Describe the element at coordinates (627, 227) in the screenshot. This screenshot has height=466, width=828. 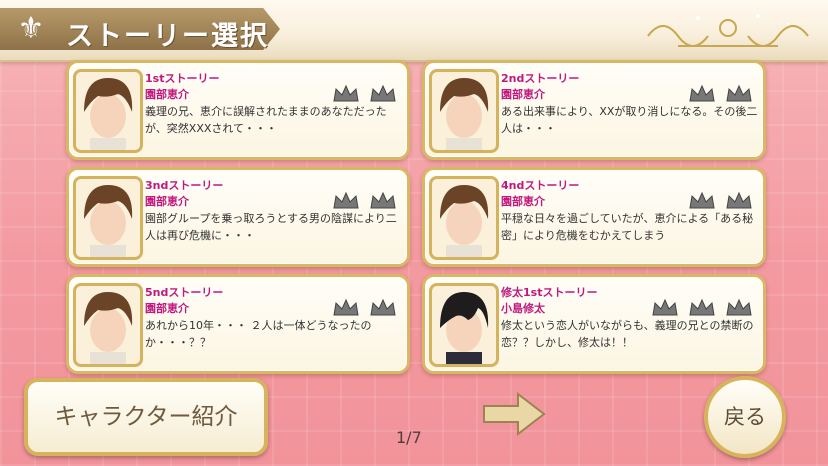
I see `story-description: 平穏な日々を過ごしていたが、恵介による「ある秘密」により危機をむかえてしまう` at that location.